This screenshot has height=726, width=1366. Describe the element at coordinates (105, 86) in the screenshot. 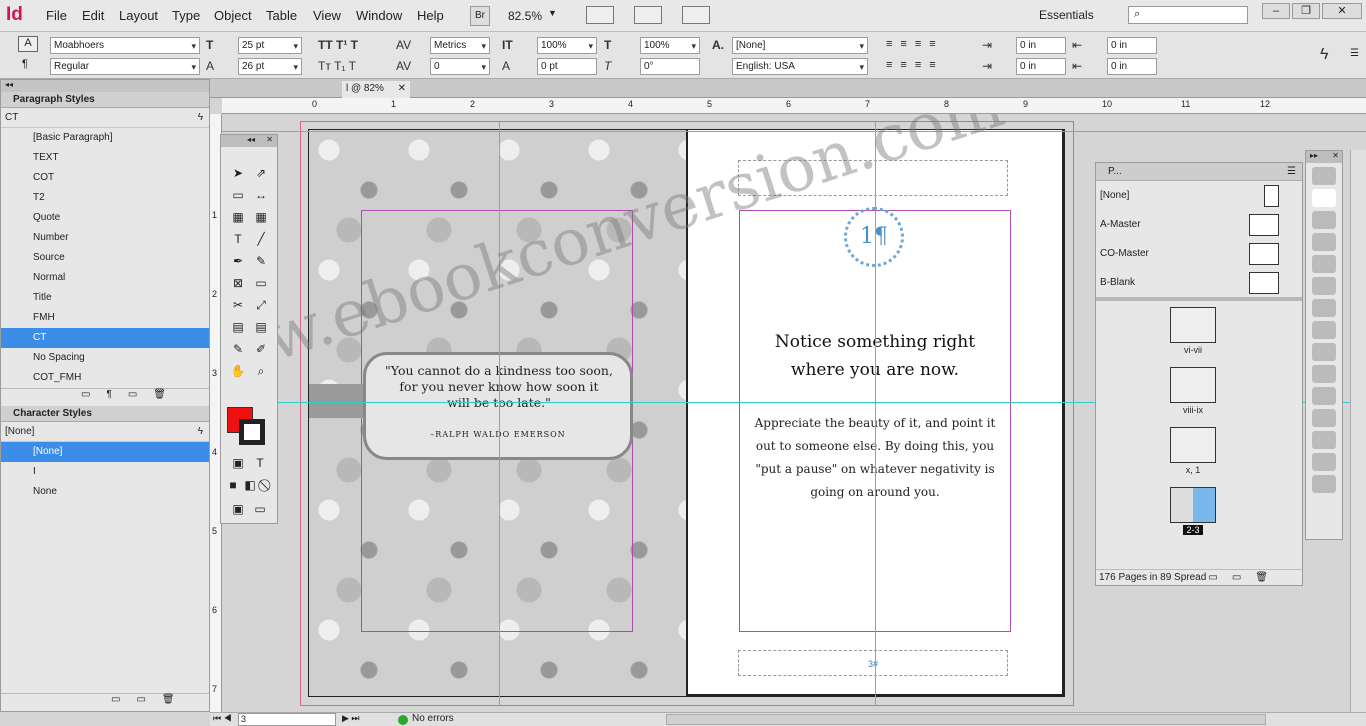

I see `dock-collapse-icon: ◂◂` at that location.